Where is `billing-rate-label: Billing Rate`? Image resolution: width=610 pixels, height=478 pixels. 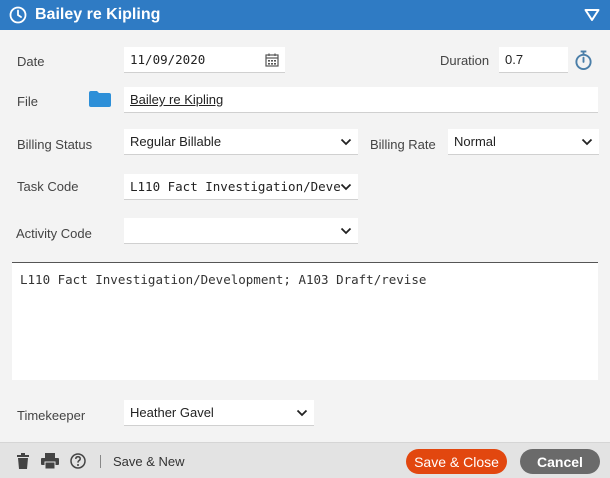 billing-rate-label: Billing Rate is located at coordinates (403, 144).